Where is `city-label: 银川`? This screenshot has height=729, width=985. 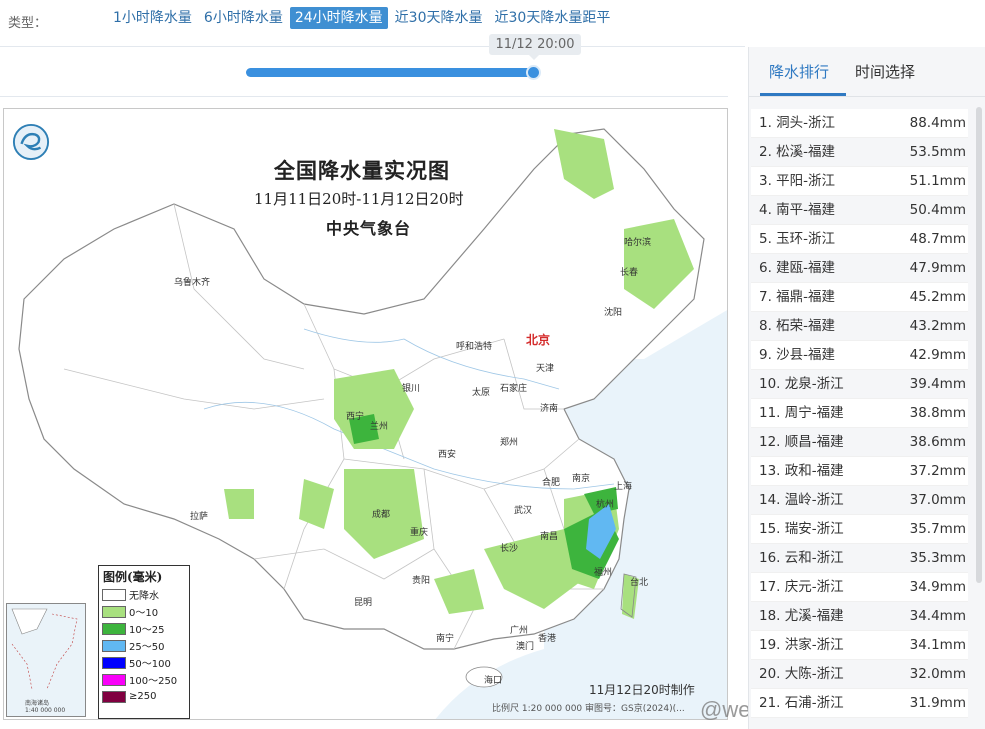 city-label: 银川 is located at coordinates (411, 389).